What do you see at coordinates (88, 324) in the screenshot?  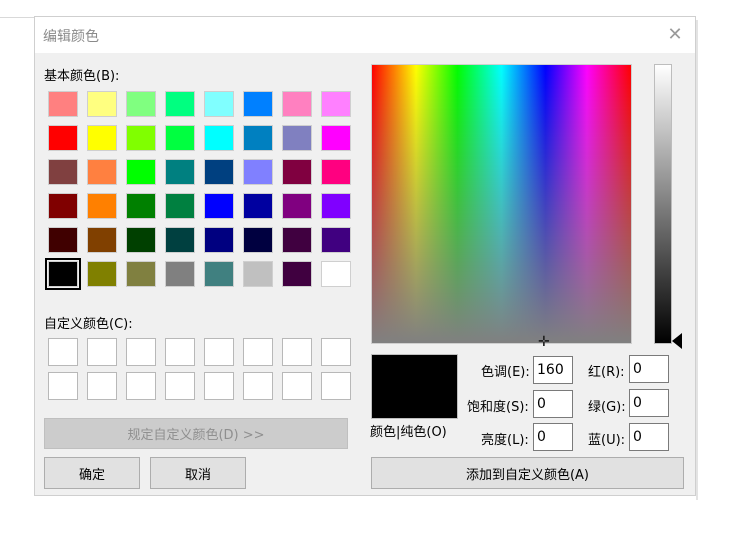 I see `custom-colors-label: 自定义颜色(C):` at bounding box center [88, 324].